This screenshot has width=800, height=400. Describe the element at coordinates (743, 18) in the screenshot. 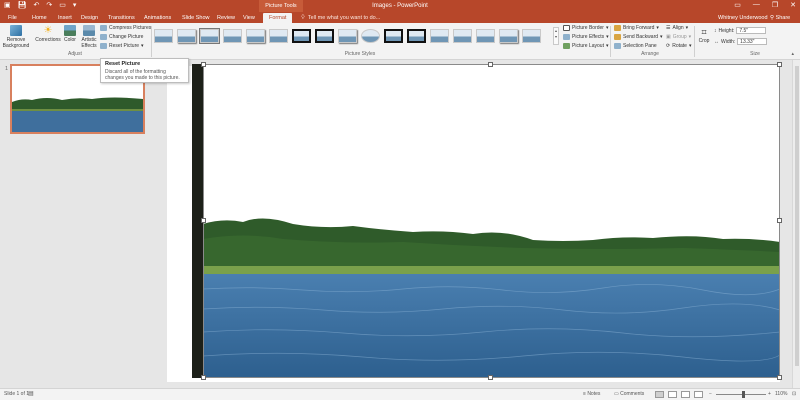

I see `user-account: Whitney Underwood` at that location.